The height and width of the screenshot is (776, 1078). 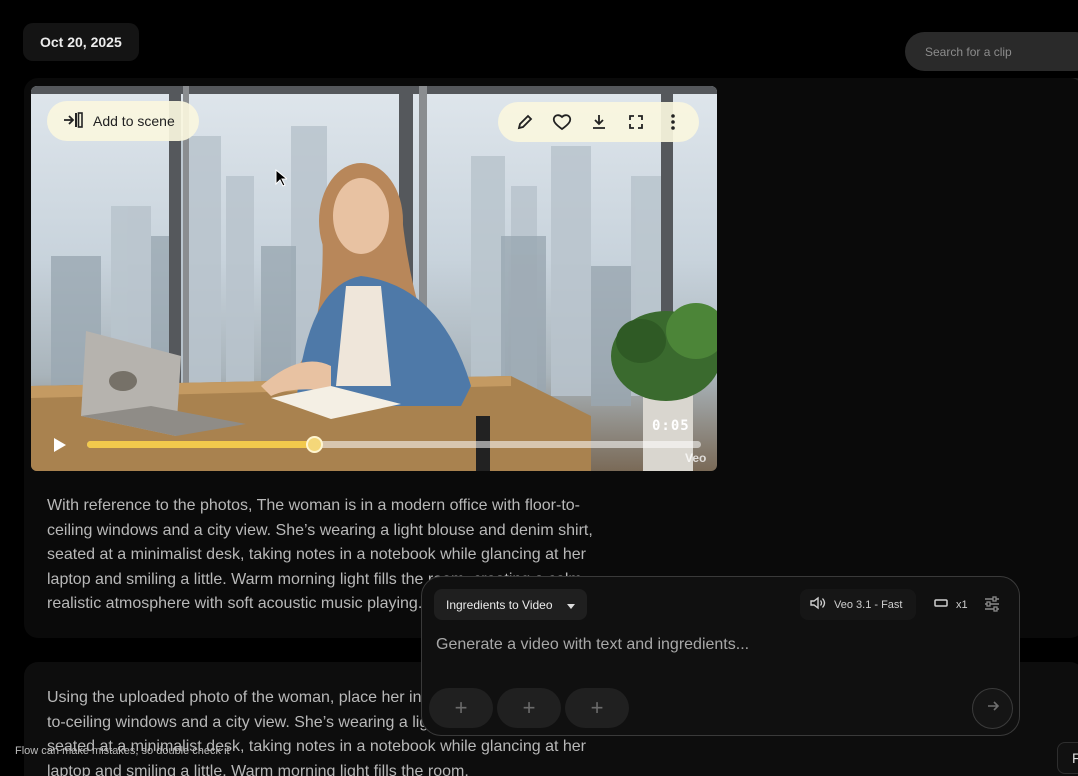 I want to click on add-to-scene-button: Add to scene, so click(x=123, y=121).